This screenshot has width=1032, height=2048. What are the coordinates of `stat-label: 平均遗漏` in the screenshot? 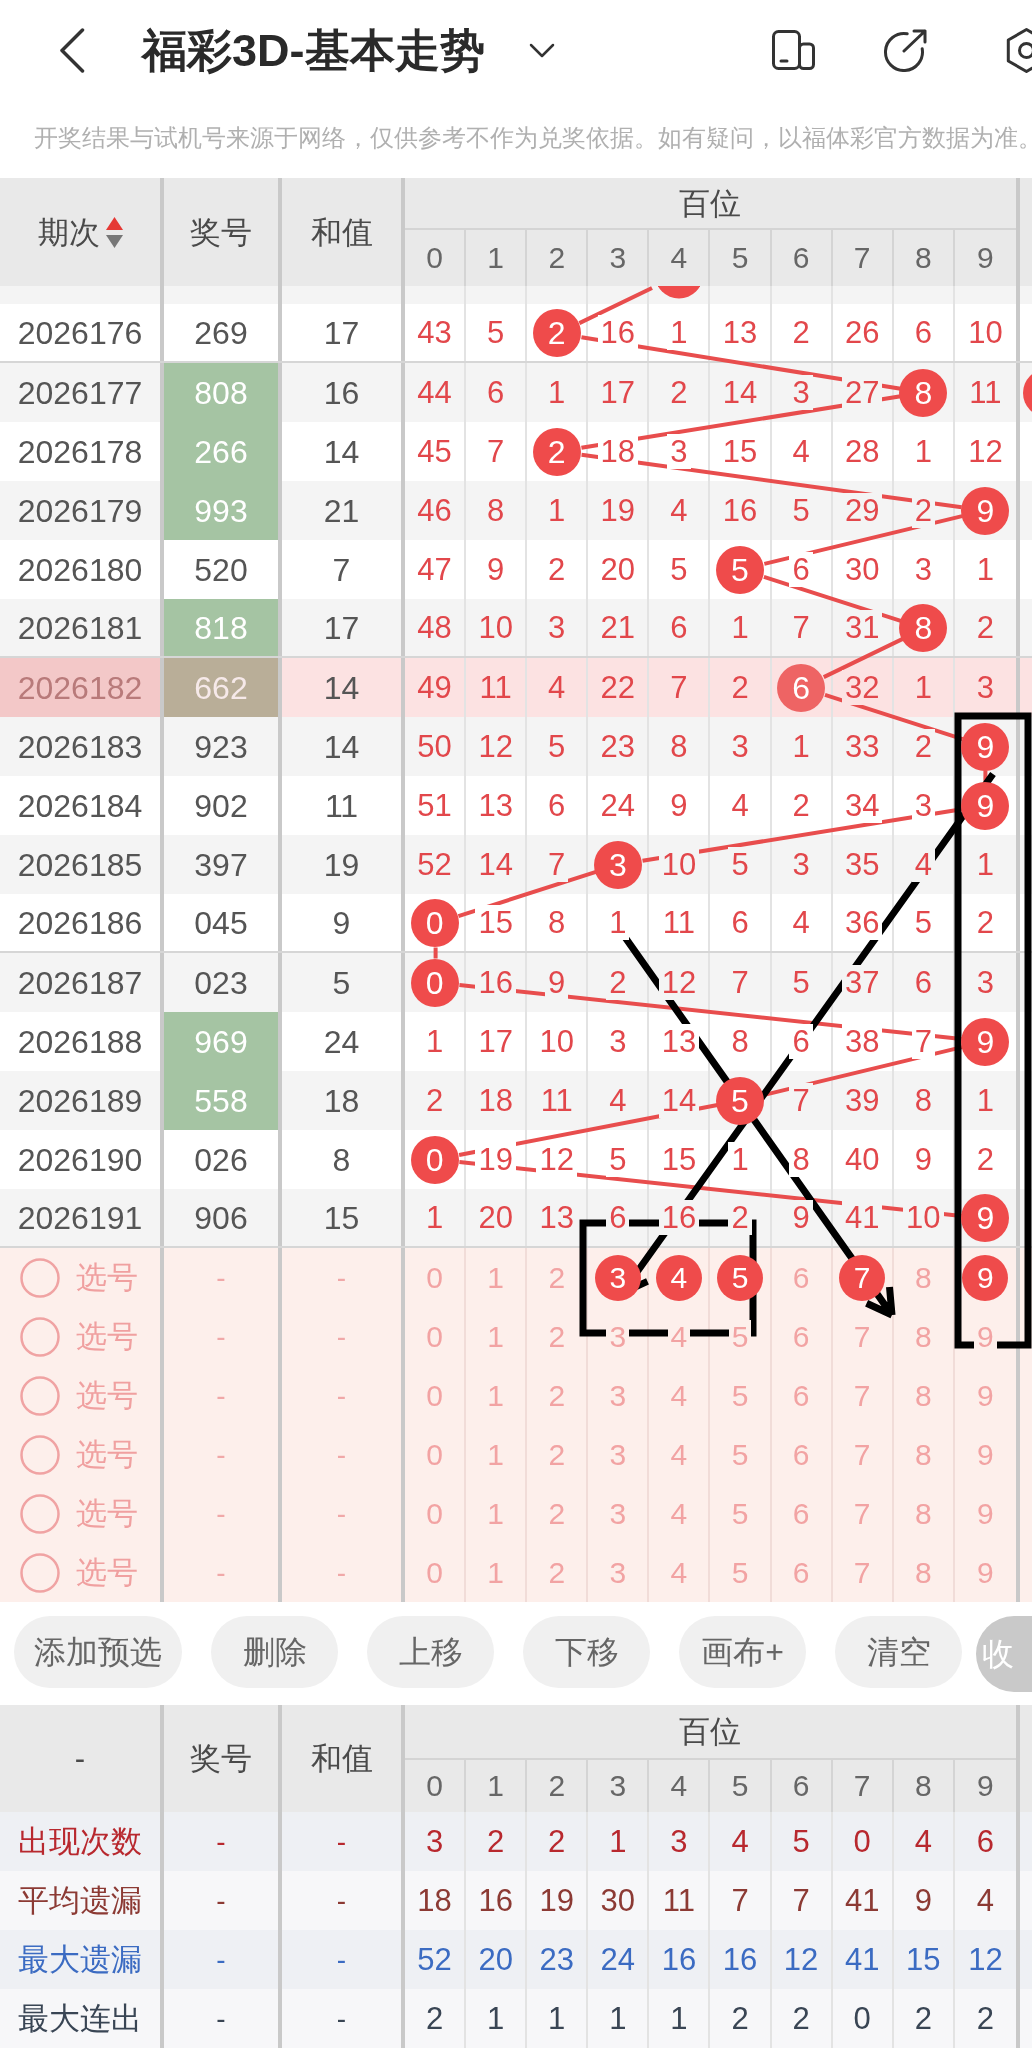 It's located at (80, 1900).